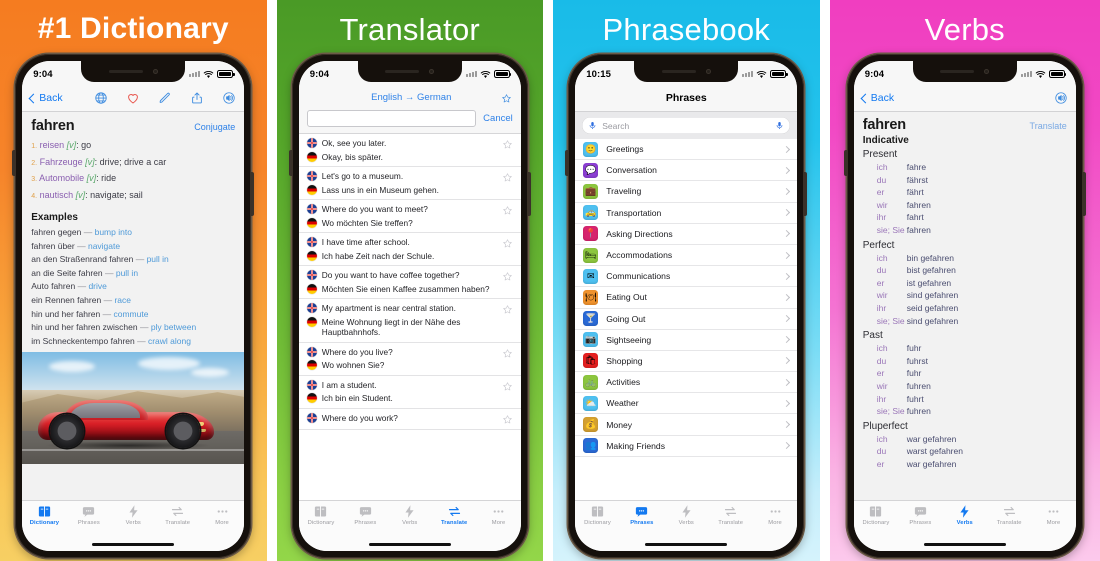  I want to click on example-english: commute, so click(131, 313).